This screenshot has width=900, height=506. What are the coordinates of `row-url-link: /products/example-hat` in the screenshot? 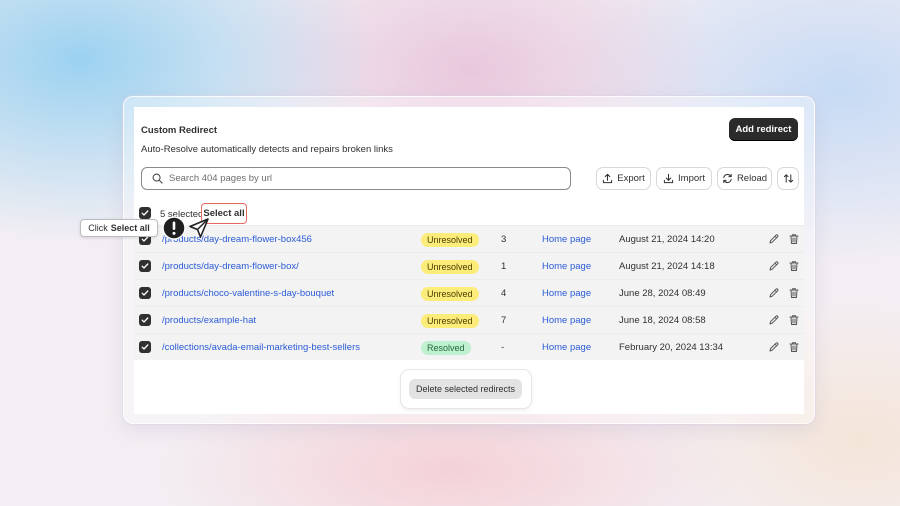 It's located at (209, 320).